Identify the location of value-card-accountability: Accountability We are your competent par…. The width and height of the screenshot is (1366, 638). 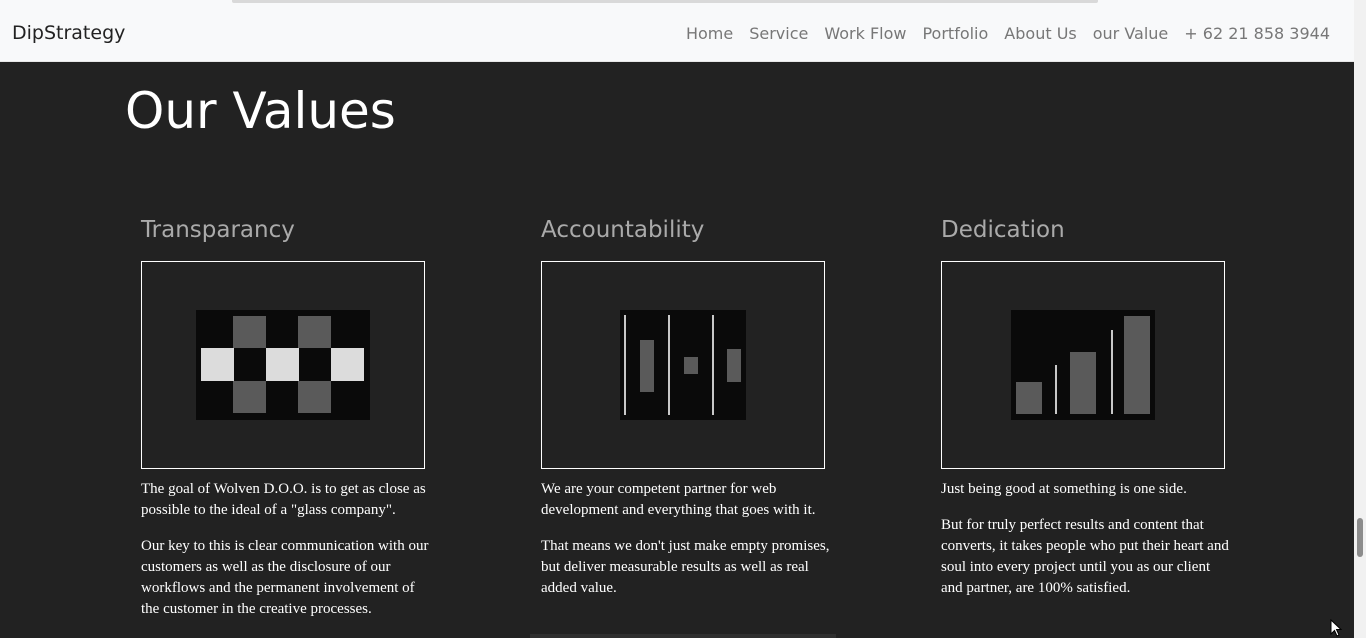
(686, 414).